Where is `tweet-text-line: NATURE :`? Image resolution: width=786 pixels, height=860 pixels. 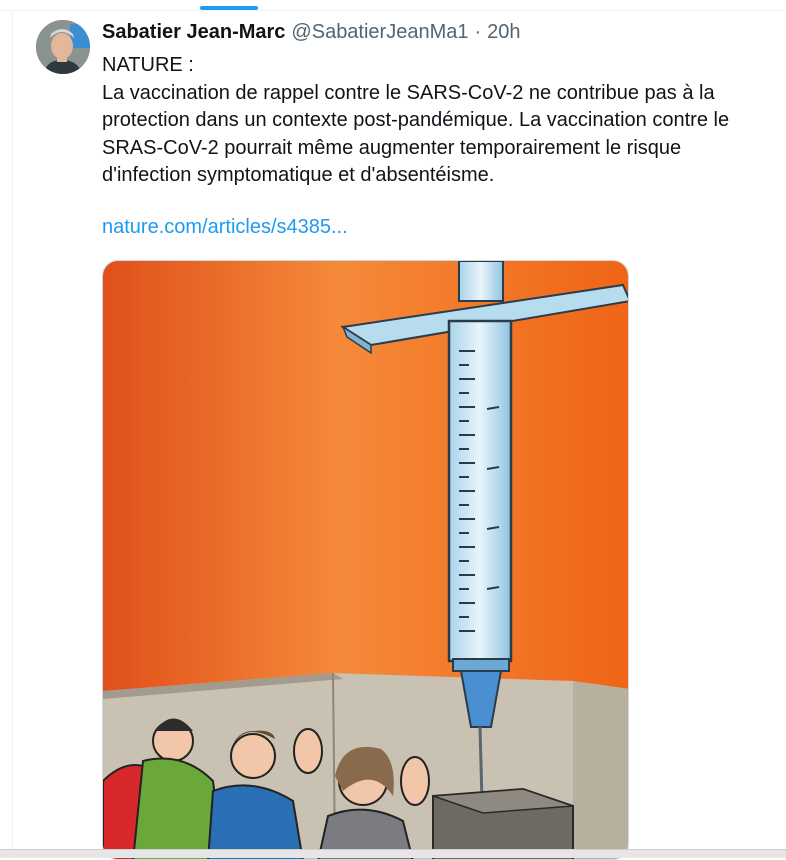
tweet-text-line: NATURE : is located at coordinates (148, 65).